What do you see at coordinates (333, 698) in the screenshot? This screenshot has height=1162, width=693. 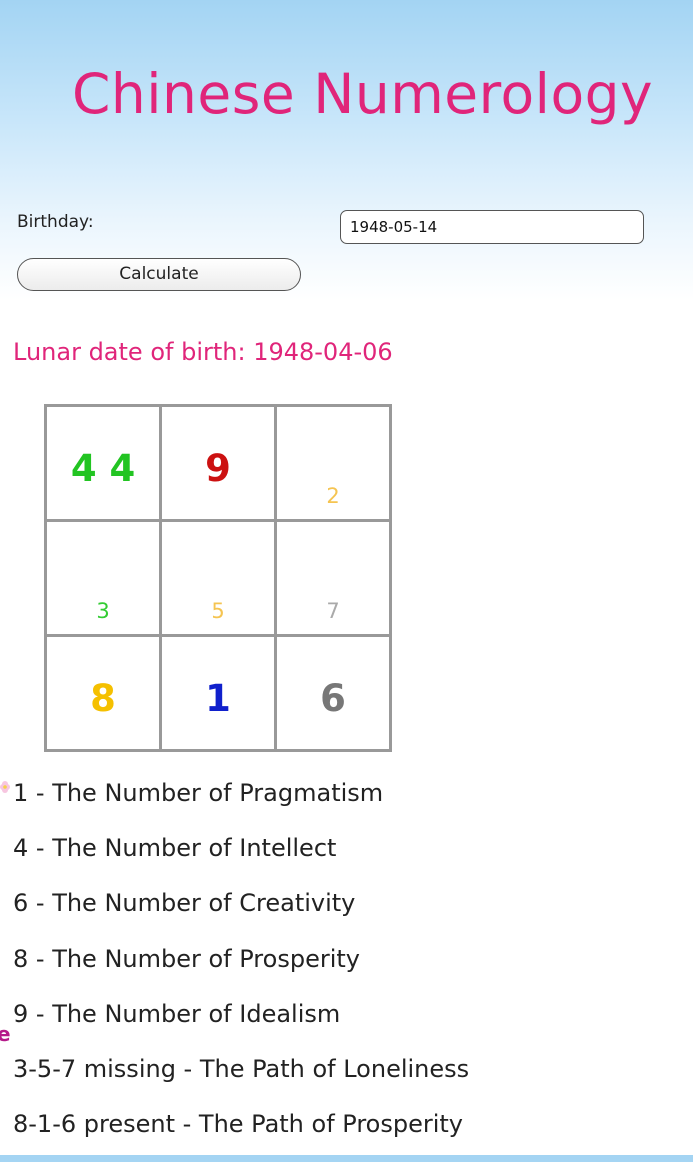 I see `grid-number-large: 6` at bounding box center [333, 698].